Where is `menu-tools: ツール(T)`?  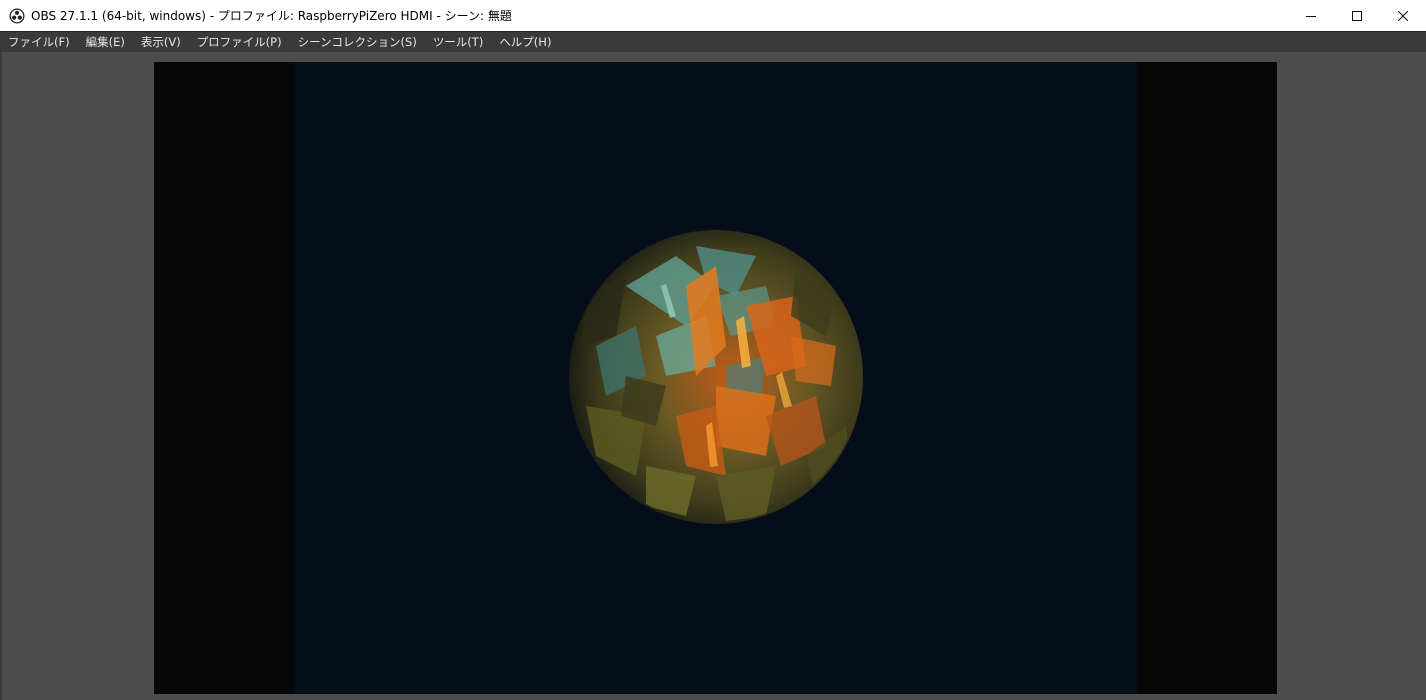
menu-tools: ツール(T) is located at coordinates (458, 42).